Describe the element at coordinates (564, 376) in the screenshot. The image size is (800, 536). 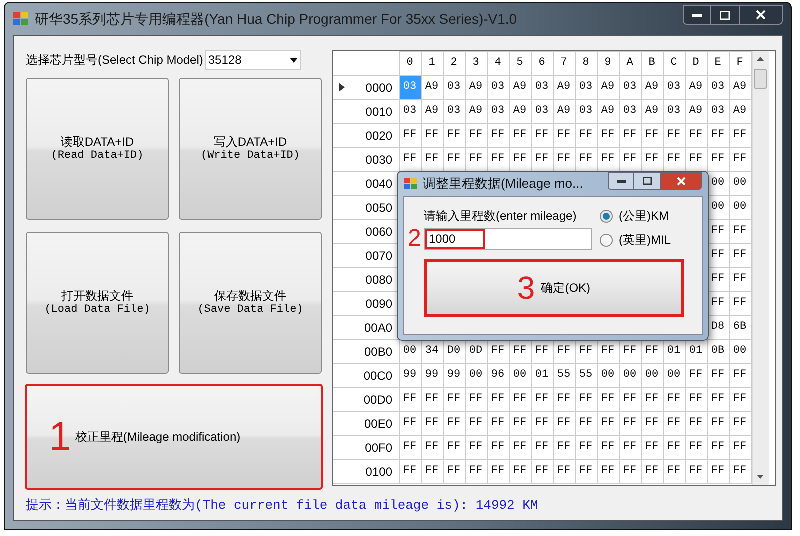
I see `hex-cell: 55` at that location.